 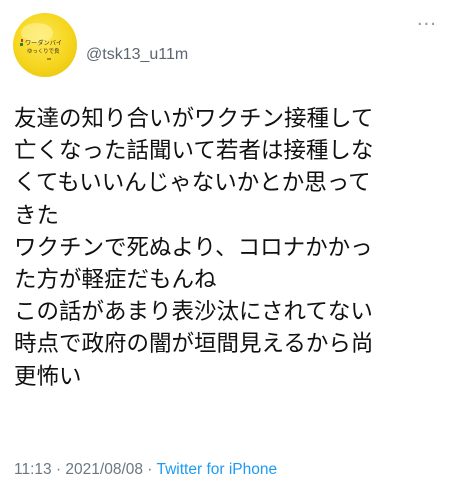 I want to click on more-dots-icon: ···, so click(x=426, y=24).